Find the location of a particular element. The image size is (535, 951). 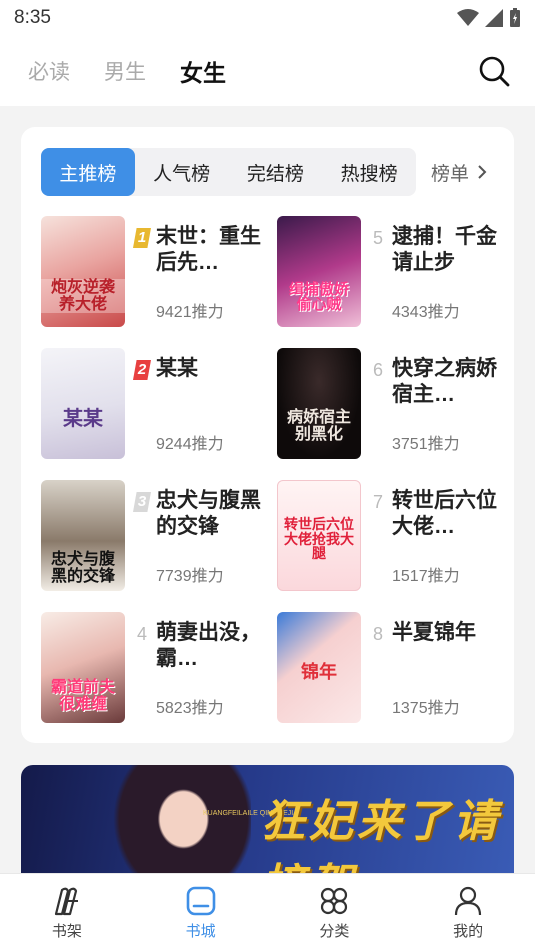

nav-bookstore: 书城 is located at coordinates (201, 912).